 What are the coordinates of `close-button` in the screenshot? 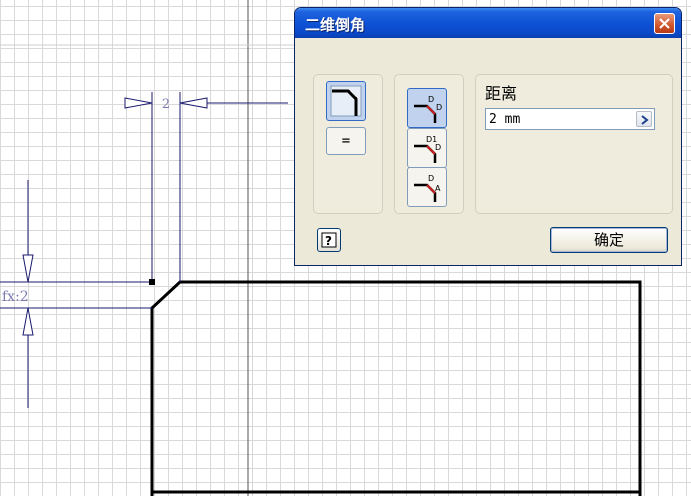 It's located at (664, 23).